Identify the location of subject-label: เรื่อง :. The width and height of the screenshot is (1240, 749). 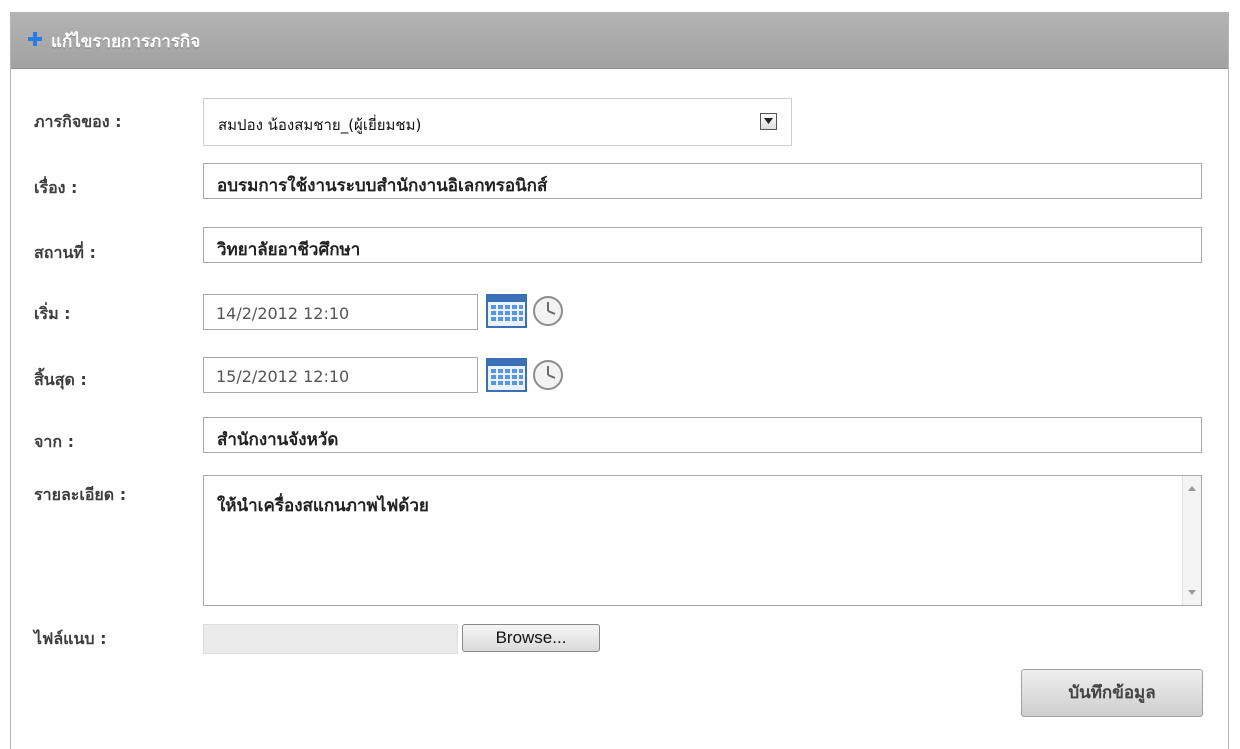
(56, 187).